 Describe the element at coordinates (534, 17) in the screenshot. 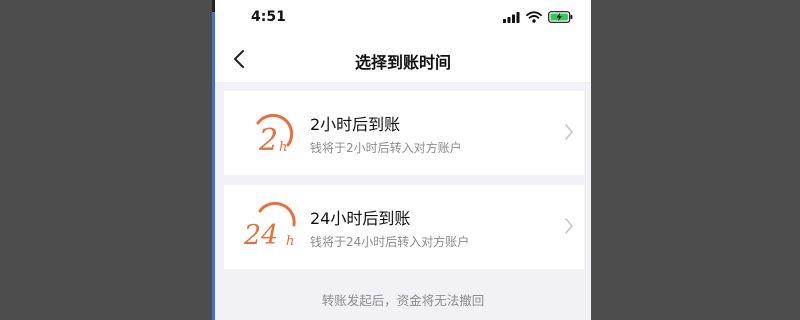

I see `wifi-icon` at that location.